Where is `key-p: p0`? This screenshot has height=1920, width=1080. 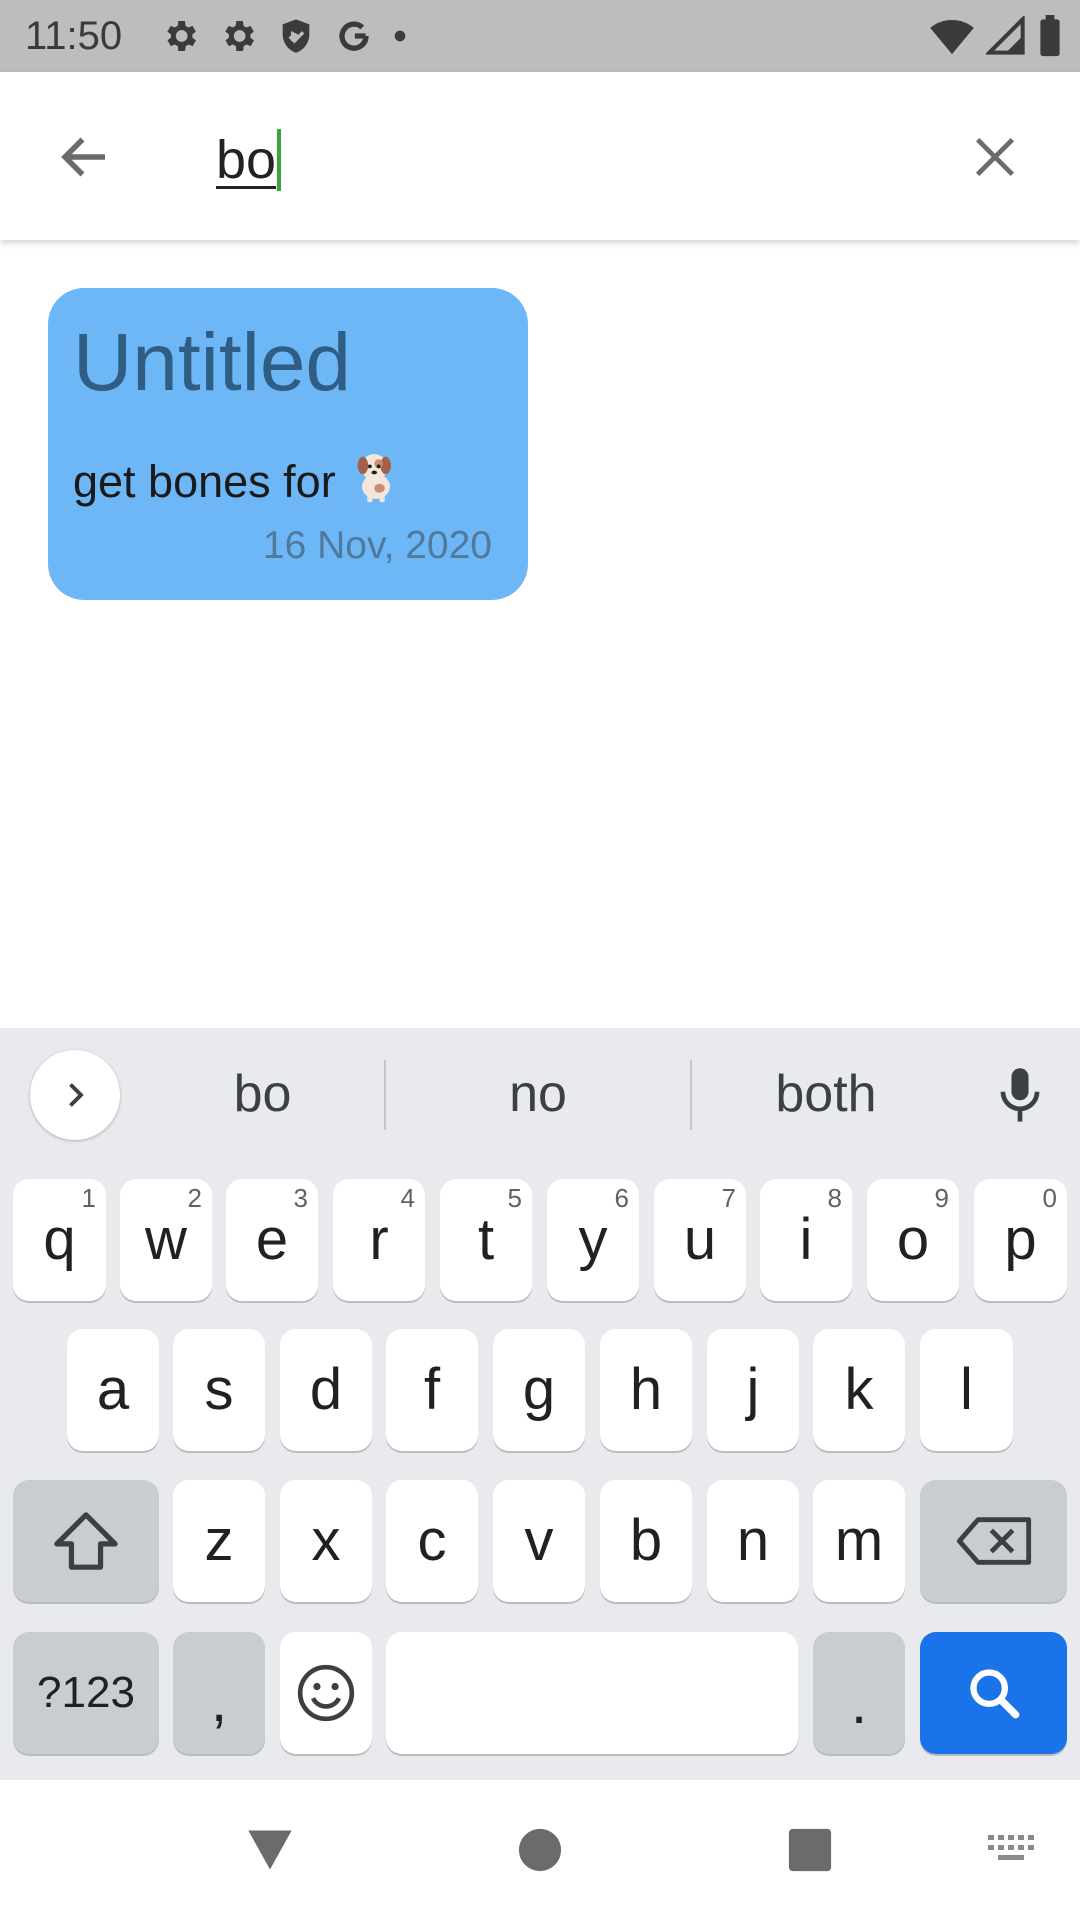
key-p: p0 is located at coordinates (1020, 1240).